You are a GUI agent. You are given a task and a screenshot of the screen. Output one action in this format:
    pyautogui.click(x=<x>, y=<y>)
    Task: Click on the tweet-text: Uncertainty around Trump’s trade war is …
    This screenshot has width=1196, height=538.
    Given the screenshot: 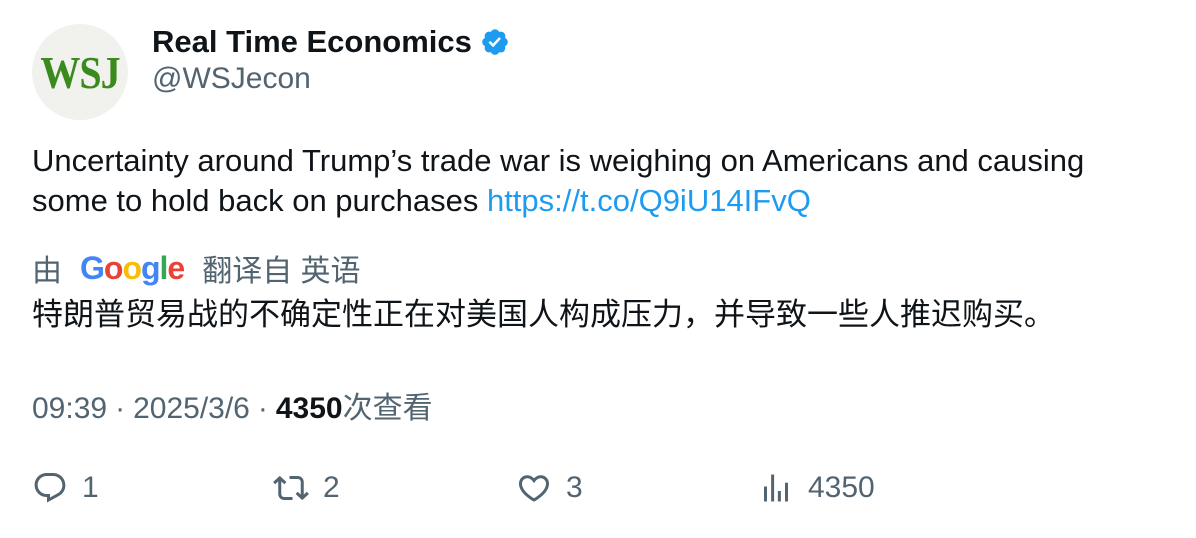 What is the action you would take?
    pyautogui.click(x=597, y=181)
    